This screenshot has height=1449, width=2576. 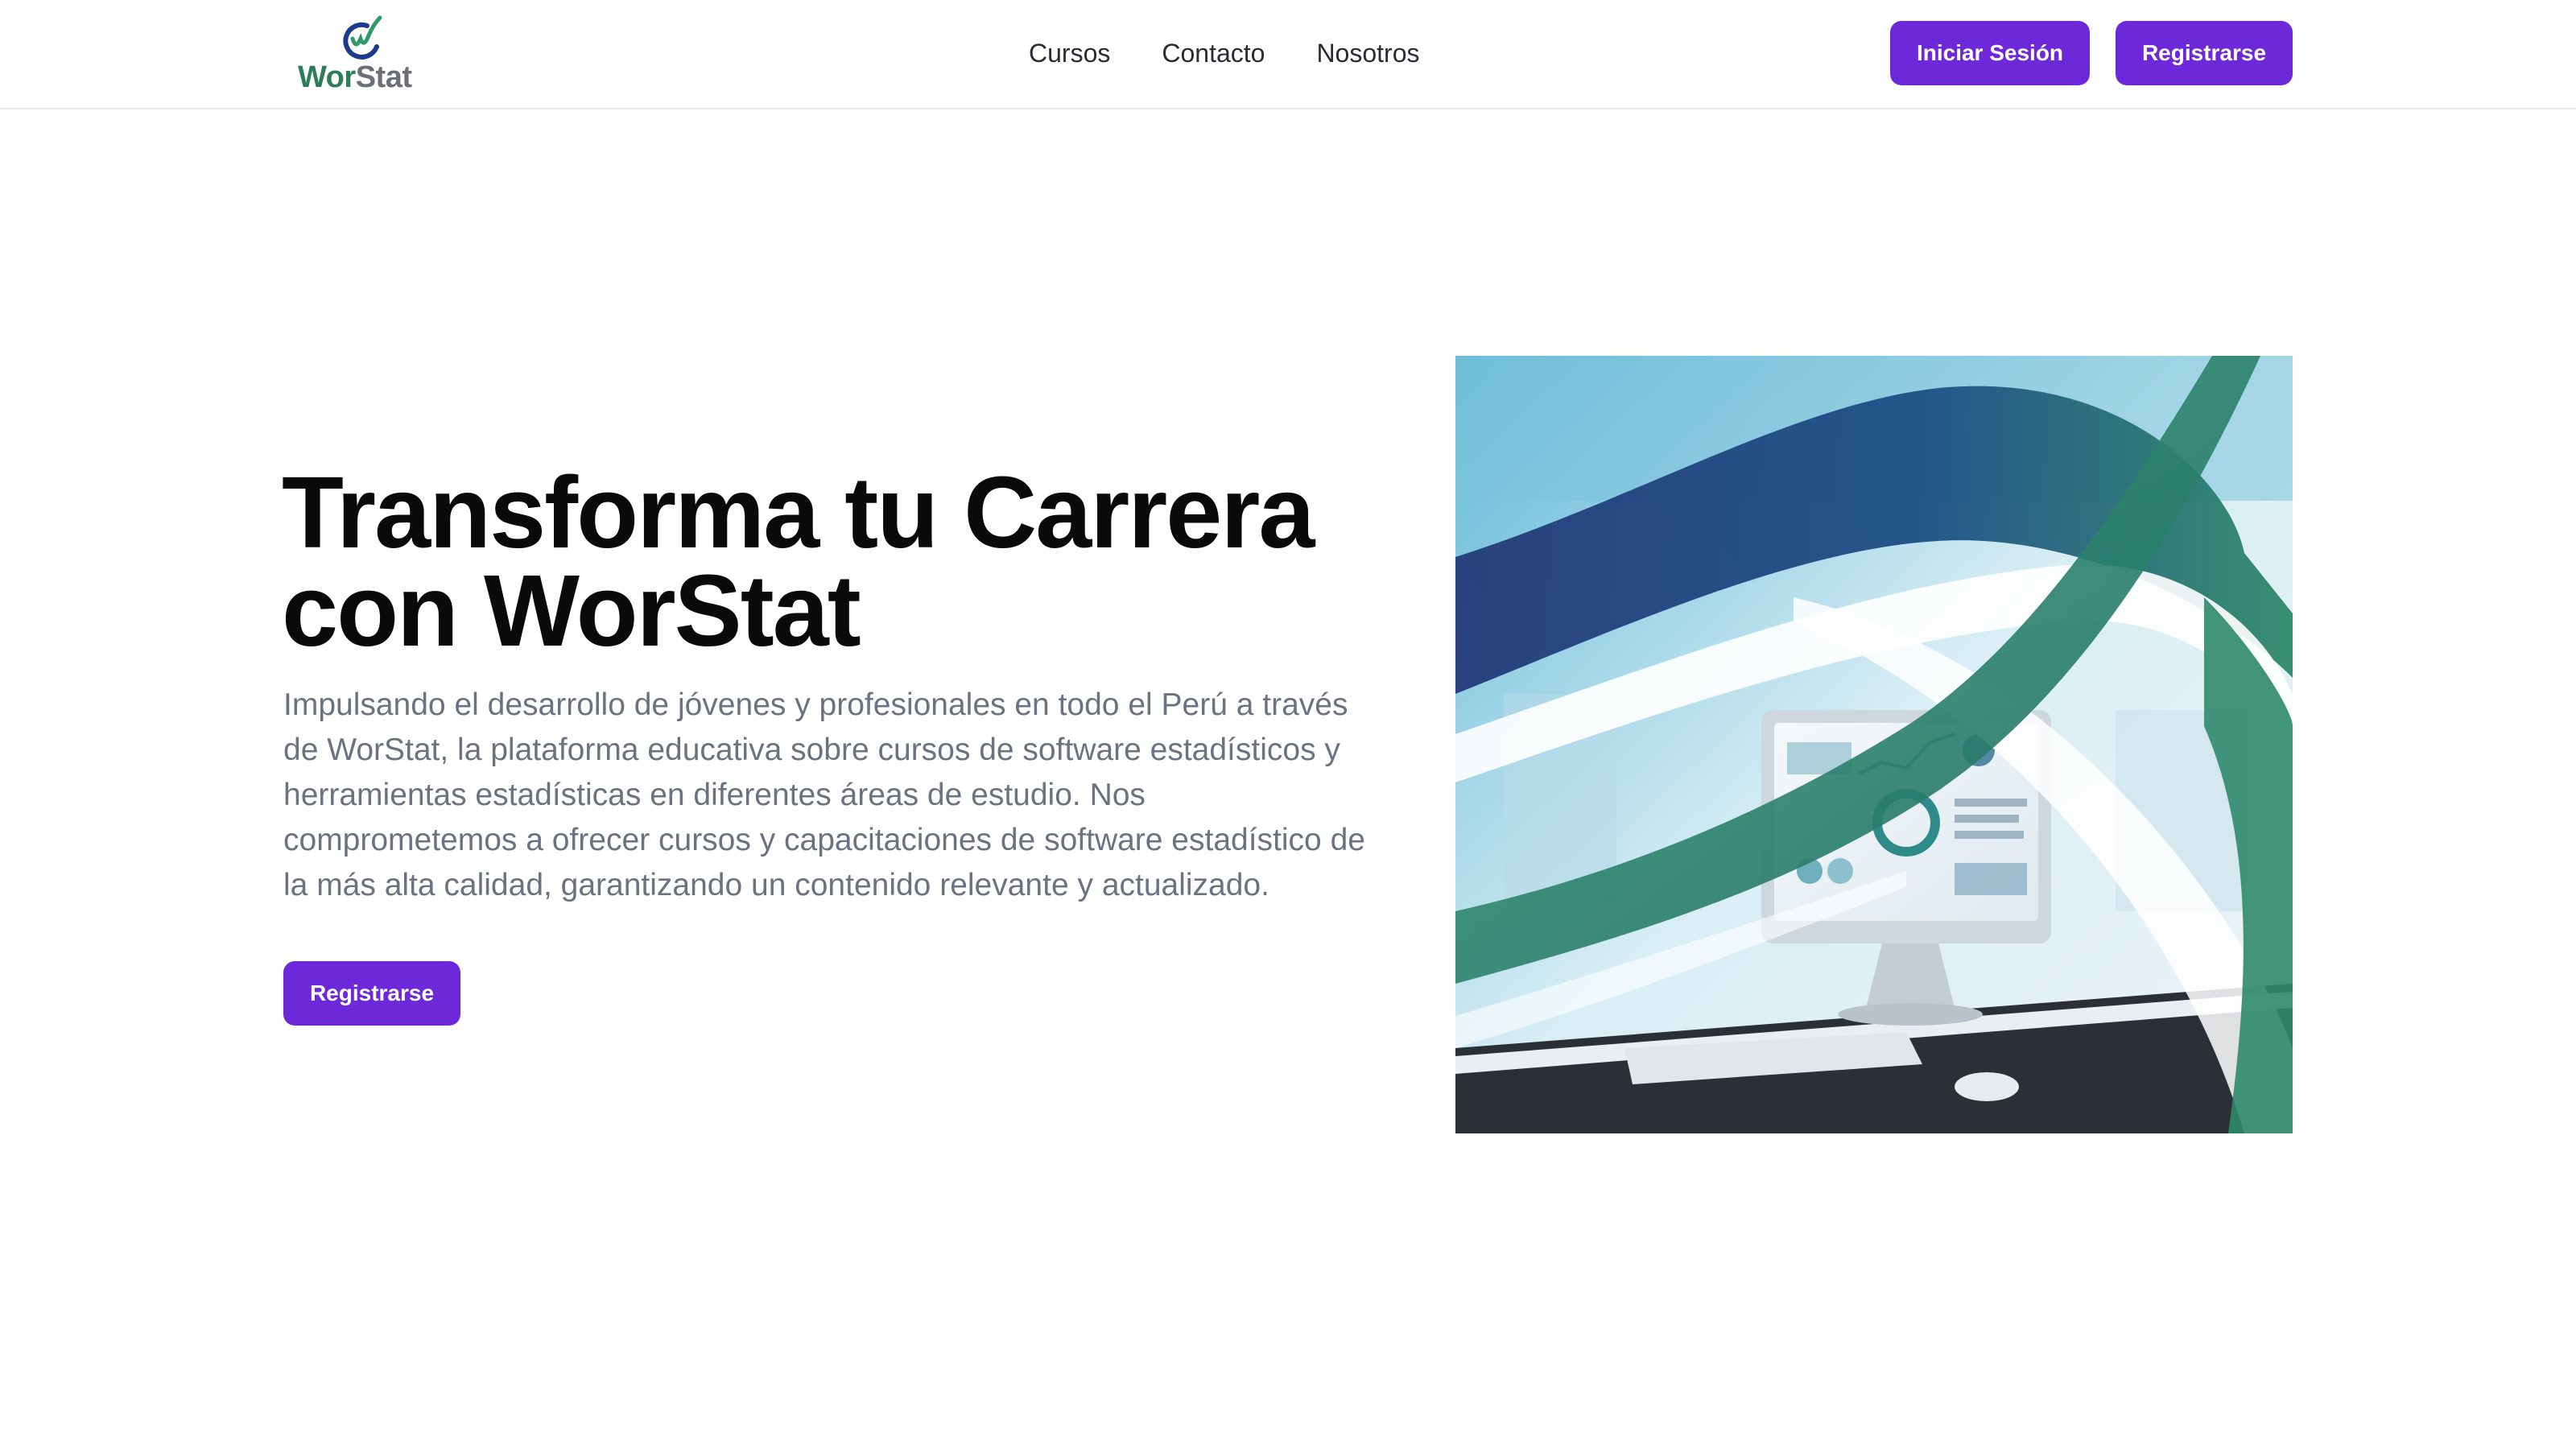 I want to click on worstat-logo-icon, so click(x=362, y=37).